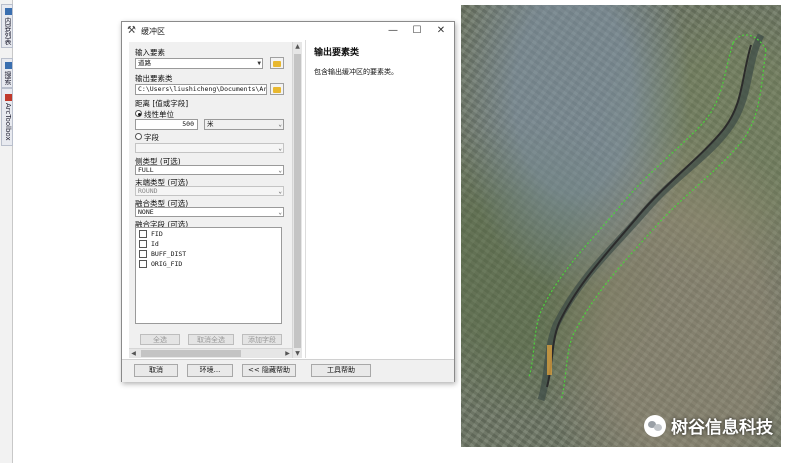 Image resolution: width=800 pixels, height=463 pixels. What do you see at coordinates (166, 124) in the screenshot?
I see `distance-value-input: 500` at bounding box center [166, 124].